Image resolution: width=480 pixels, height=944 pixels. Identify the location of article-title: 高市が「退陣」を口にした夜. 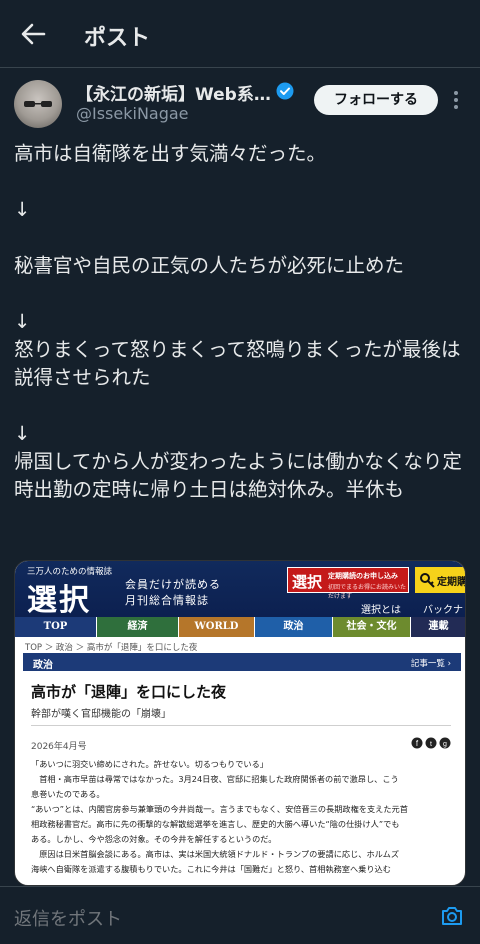
(129, 692).